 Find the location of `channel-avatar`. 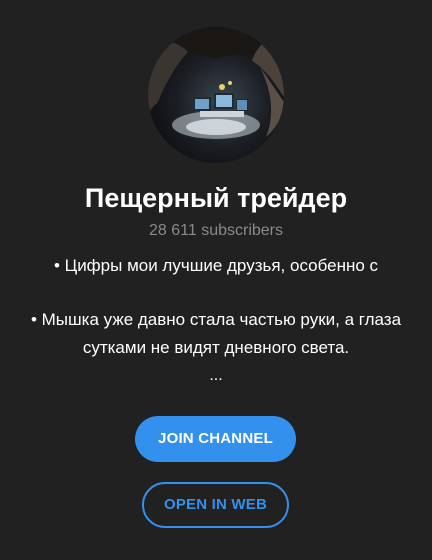

channel-avatar is located at coordinates (216, 95).